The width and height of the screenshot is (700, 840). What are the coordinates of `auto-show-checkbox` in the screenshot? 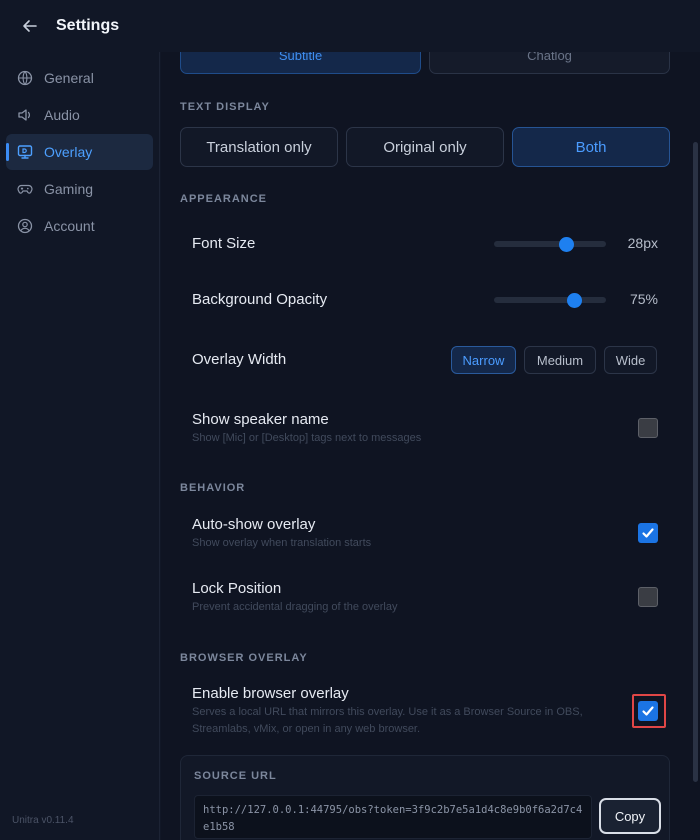 It's located at (648, 533).